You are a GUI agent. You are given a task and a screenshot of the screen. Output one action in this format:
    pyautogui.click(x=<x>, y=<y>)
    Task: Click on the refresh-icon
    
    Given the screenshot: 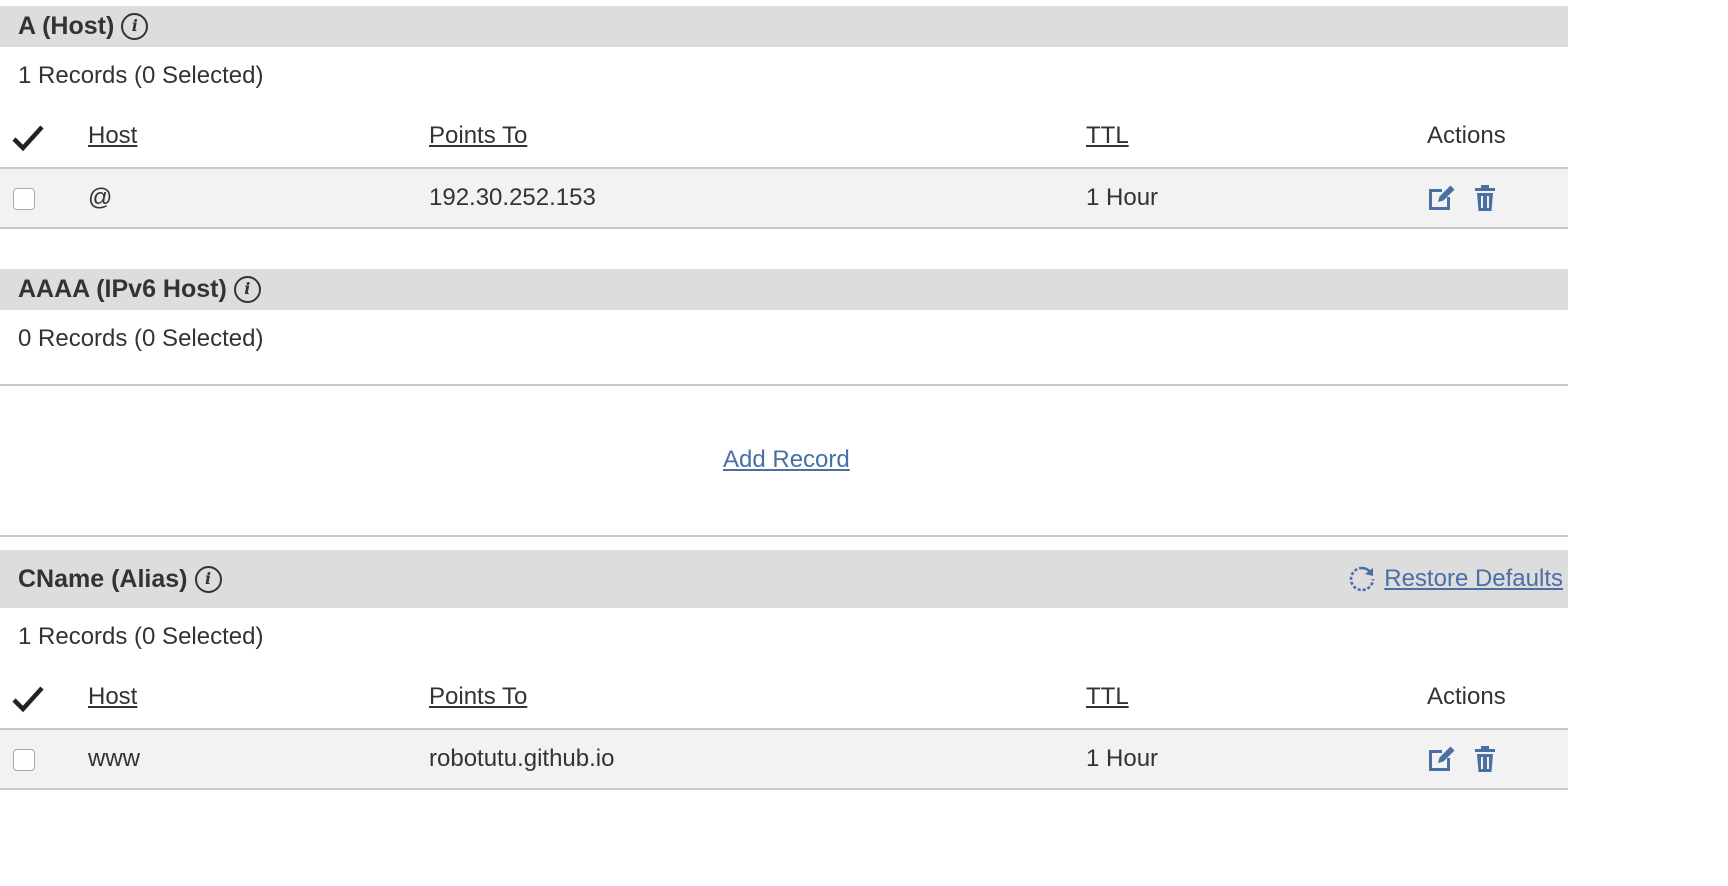 What is the action you would take?
    pyautogui.click(x=1362, y=579)
    